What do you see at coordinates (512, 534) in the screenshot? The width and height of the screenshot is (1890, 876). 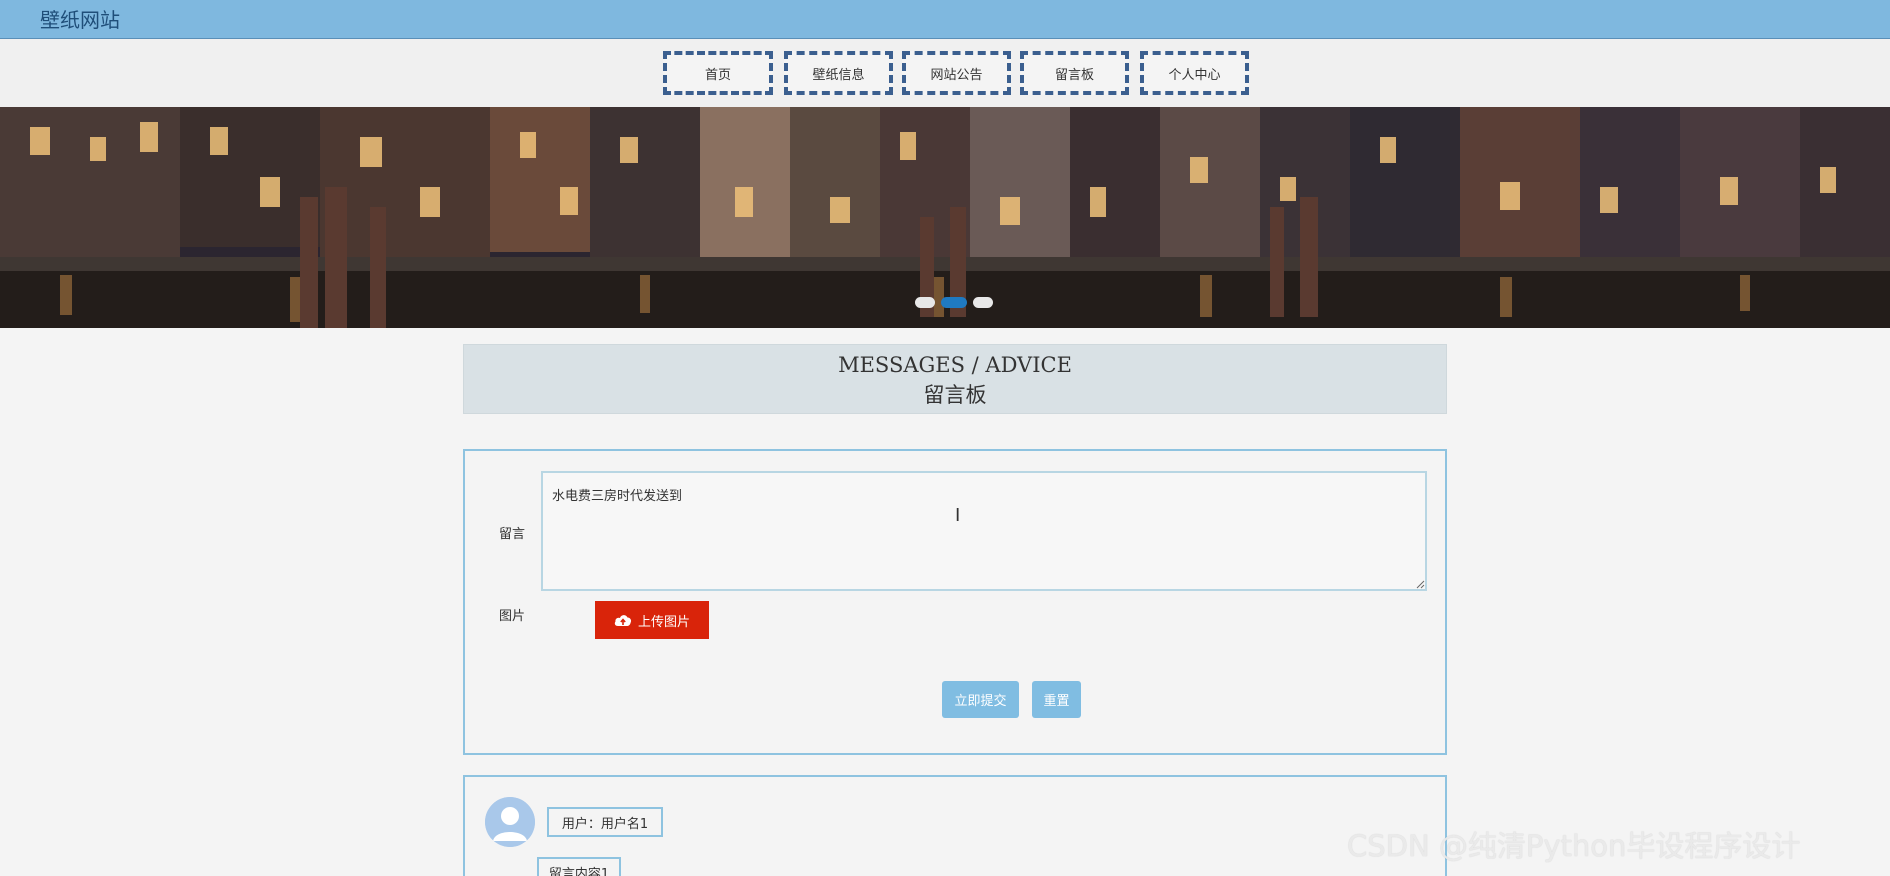 I see `message-label: 留言` at bounding box center [512, 534].